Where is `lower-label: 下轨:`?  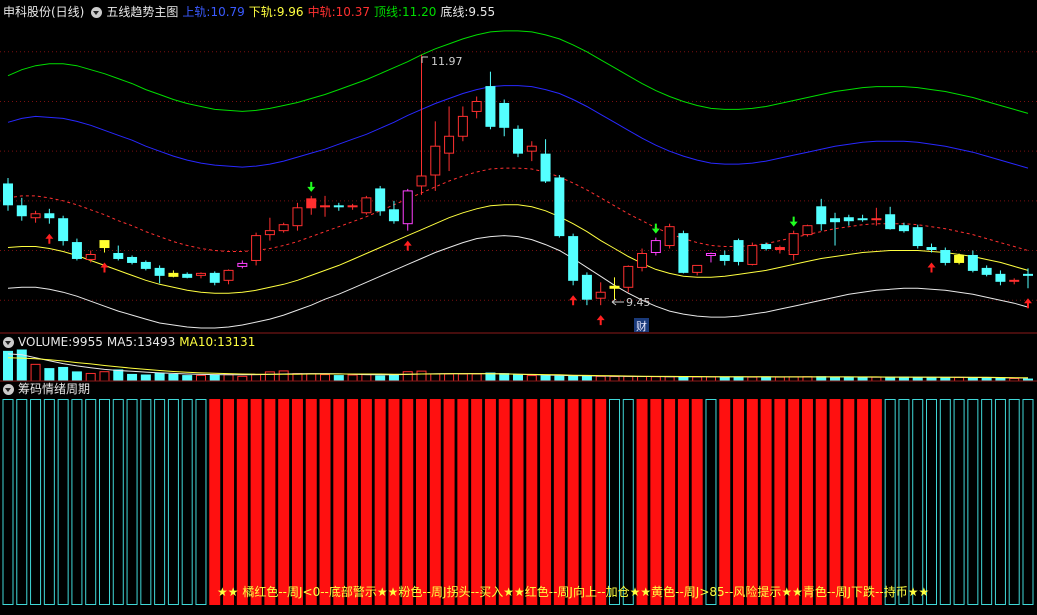 lower-label: 下轨: is located at coordinates (262, 12).